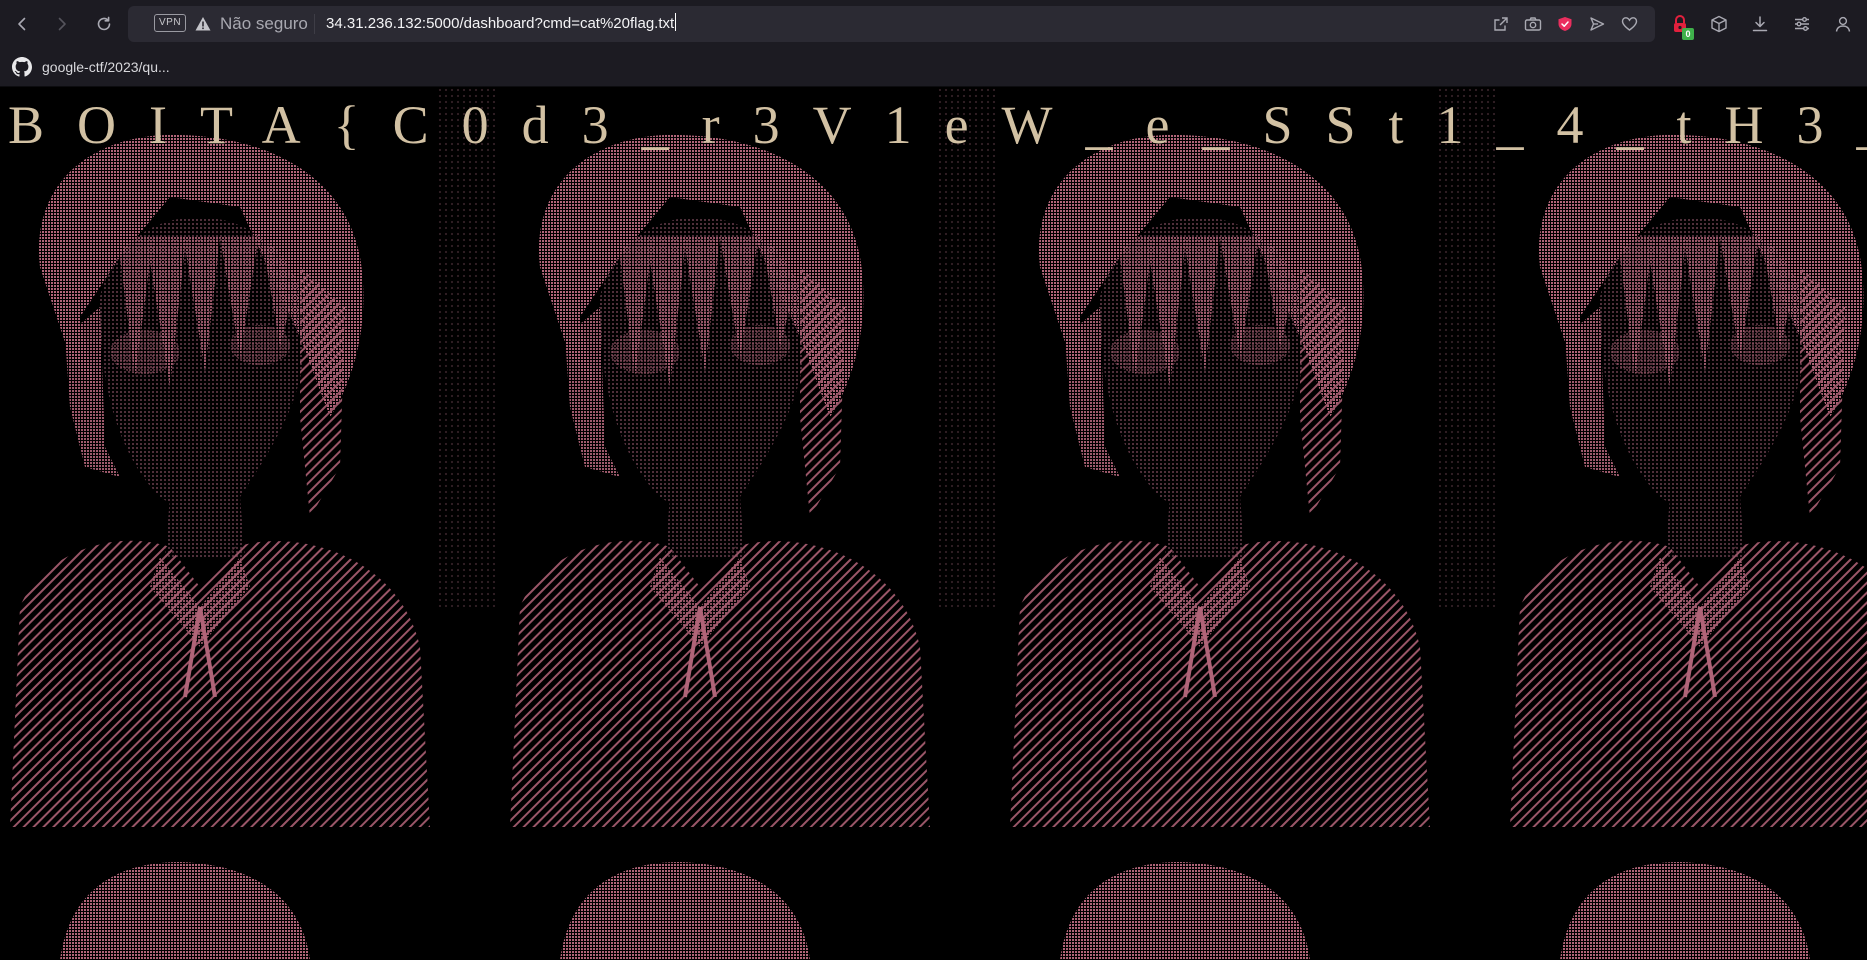  Describe the element at coordinates (203, 24) in the screenshot. I see `warning-icon` at that location.